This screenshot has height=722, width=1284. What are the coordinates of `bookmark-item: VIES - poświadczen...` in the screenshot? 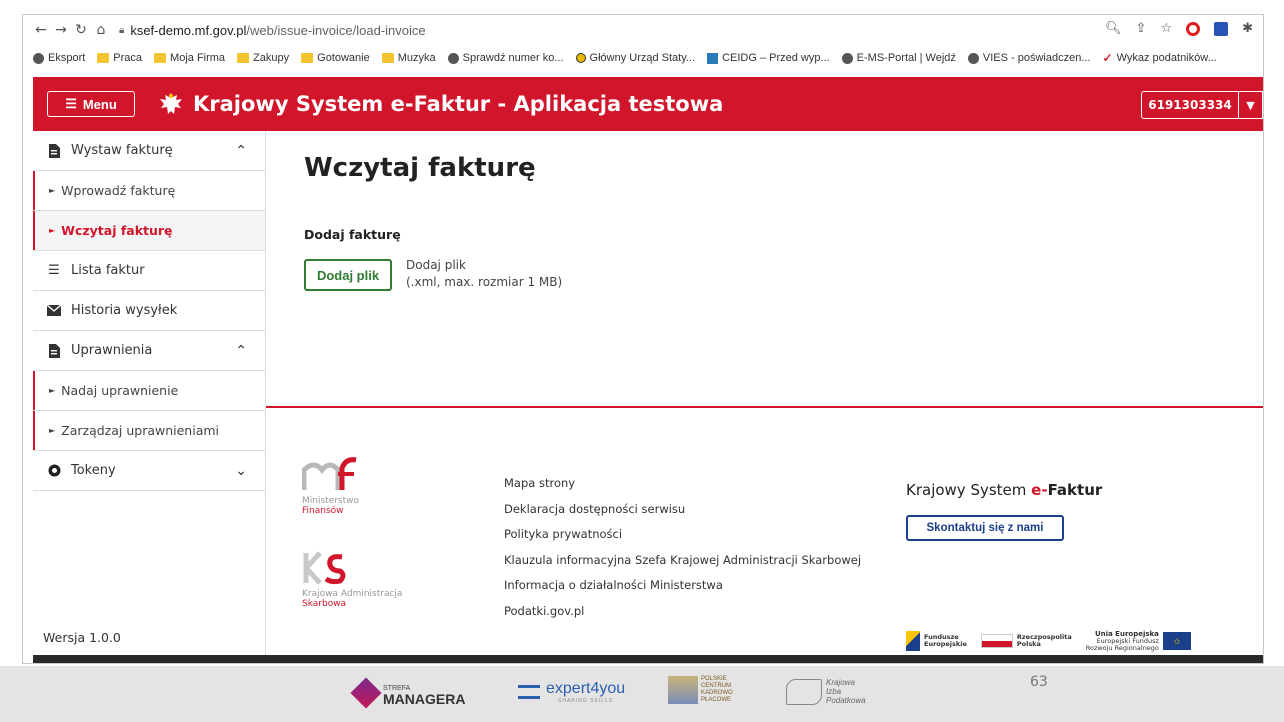 It's located at (1029, 58).